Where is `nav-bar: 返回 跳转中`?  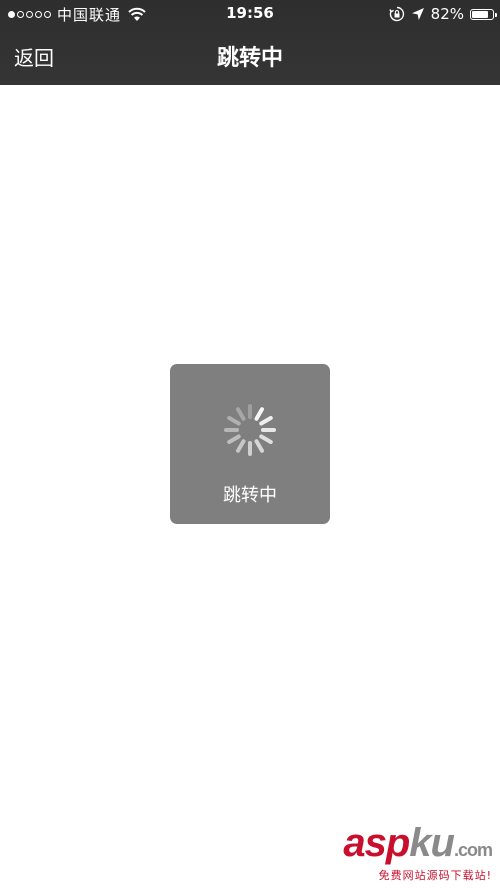
nav-bar: 返回 跳转中 is located at coordinates (250, 56).